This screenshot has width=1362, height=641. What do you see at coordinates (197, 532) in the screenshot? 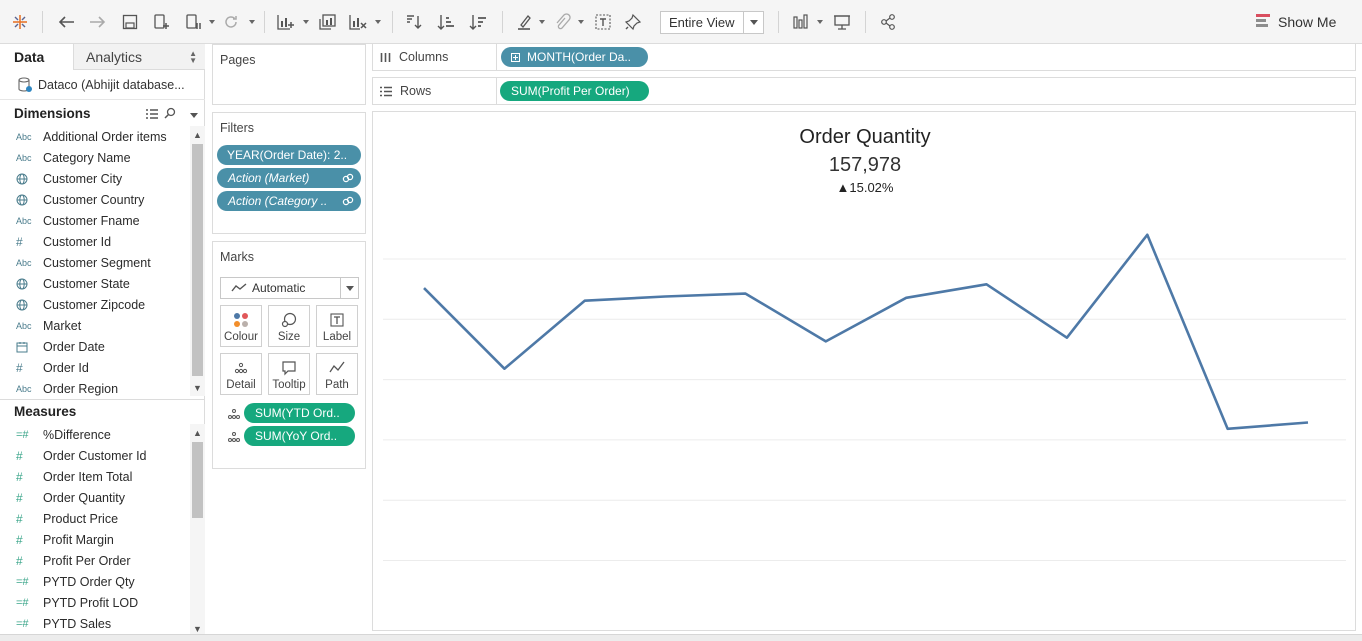
I see `measures-scrollbar: ▲ ▼` at bounding box center [197, 532].